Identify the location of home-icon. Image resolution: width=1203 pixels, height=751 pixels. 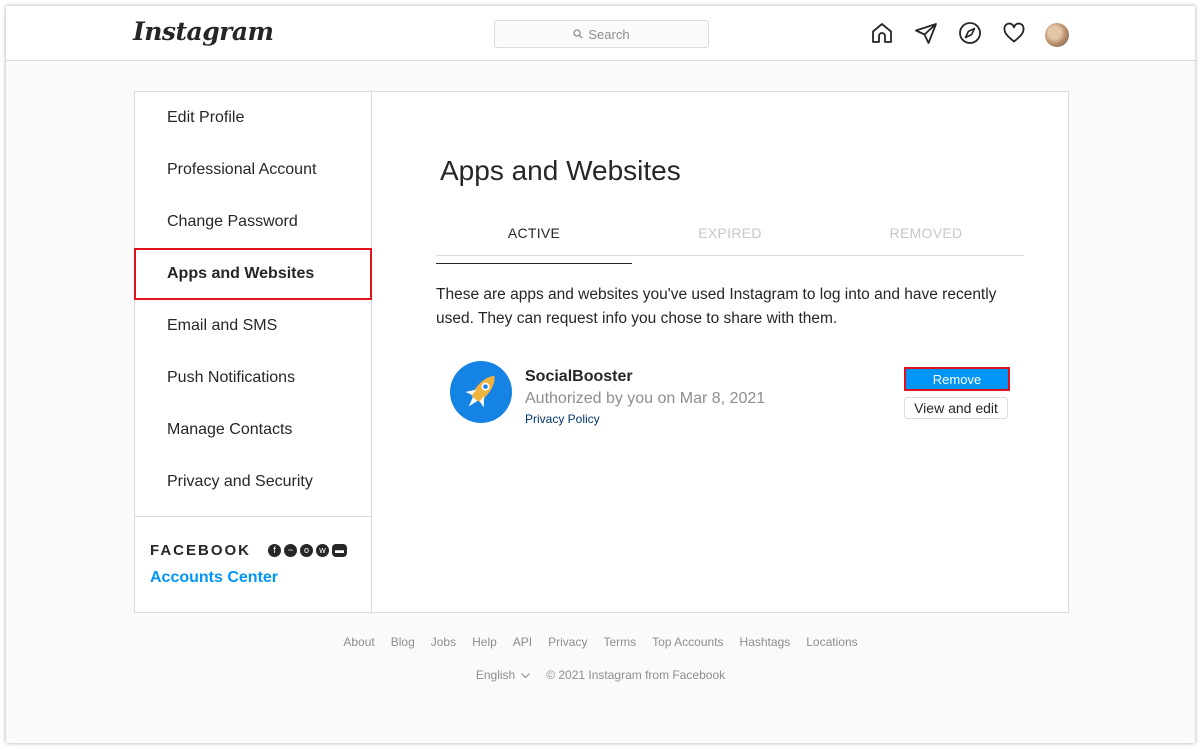
(882, 33).